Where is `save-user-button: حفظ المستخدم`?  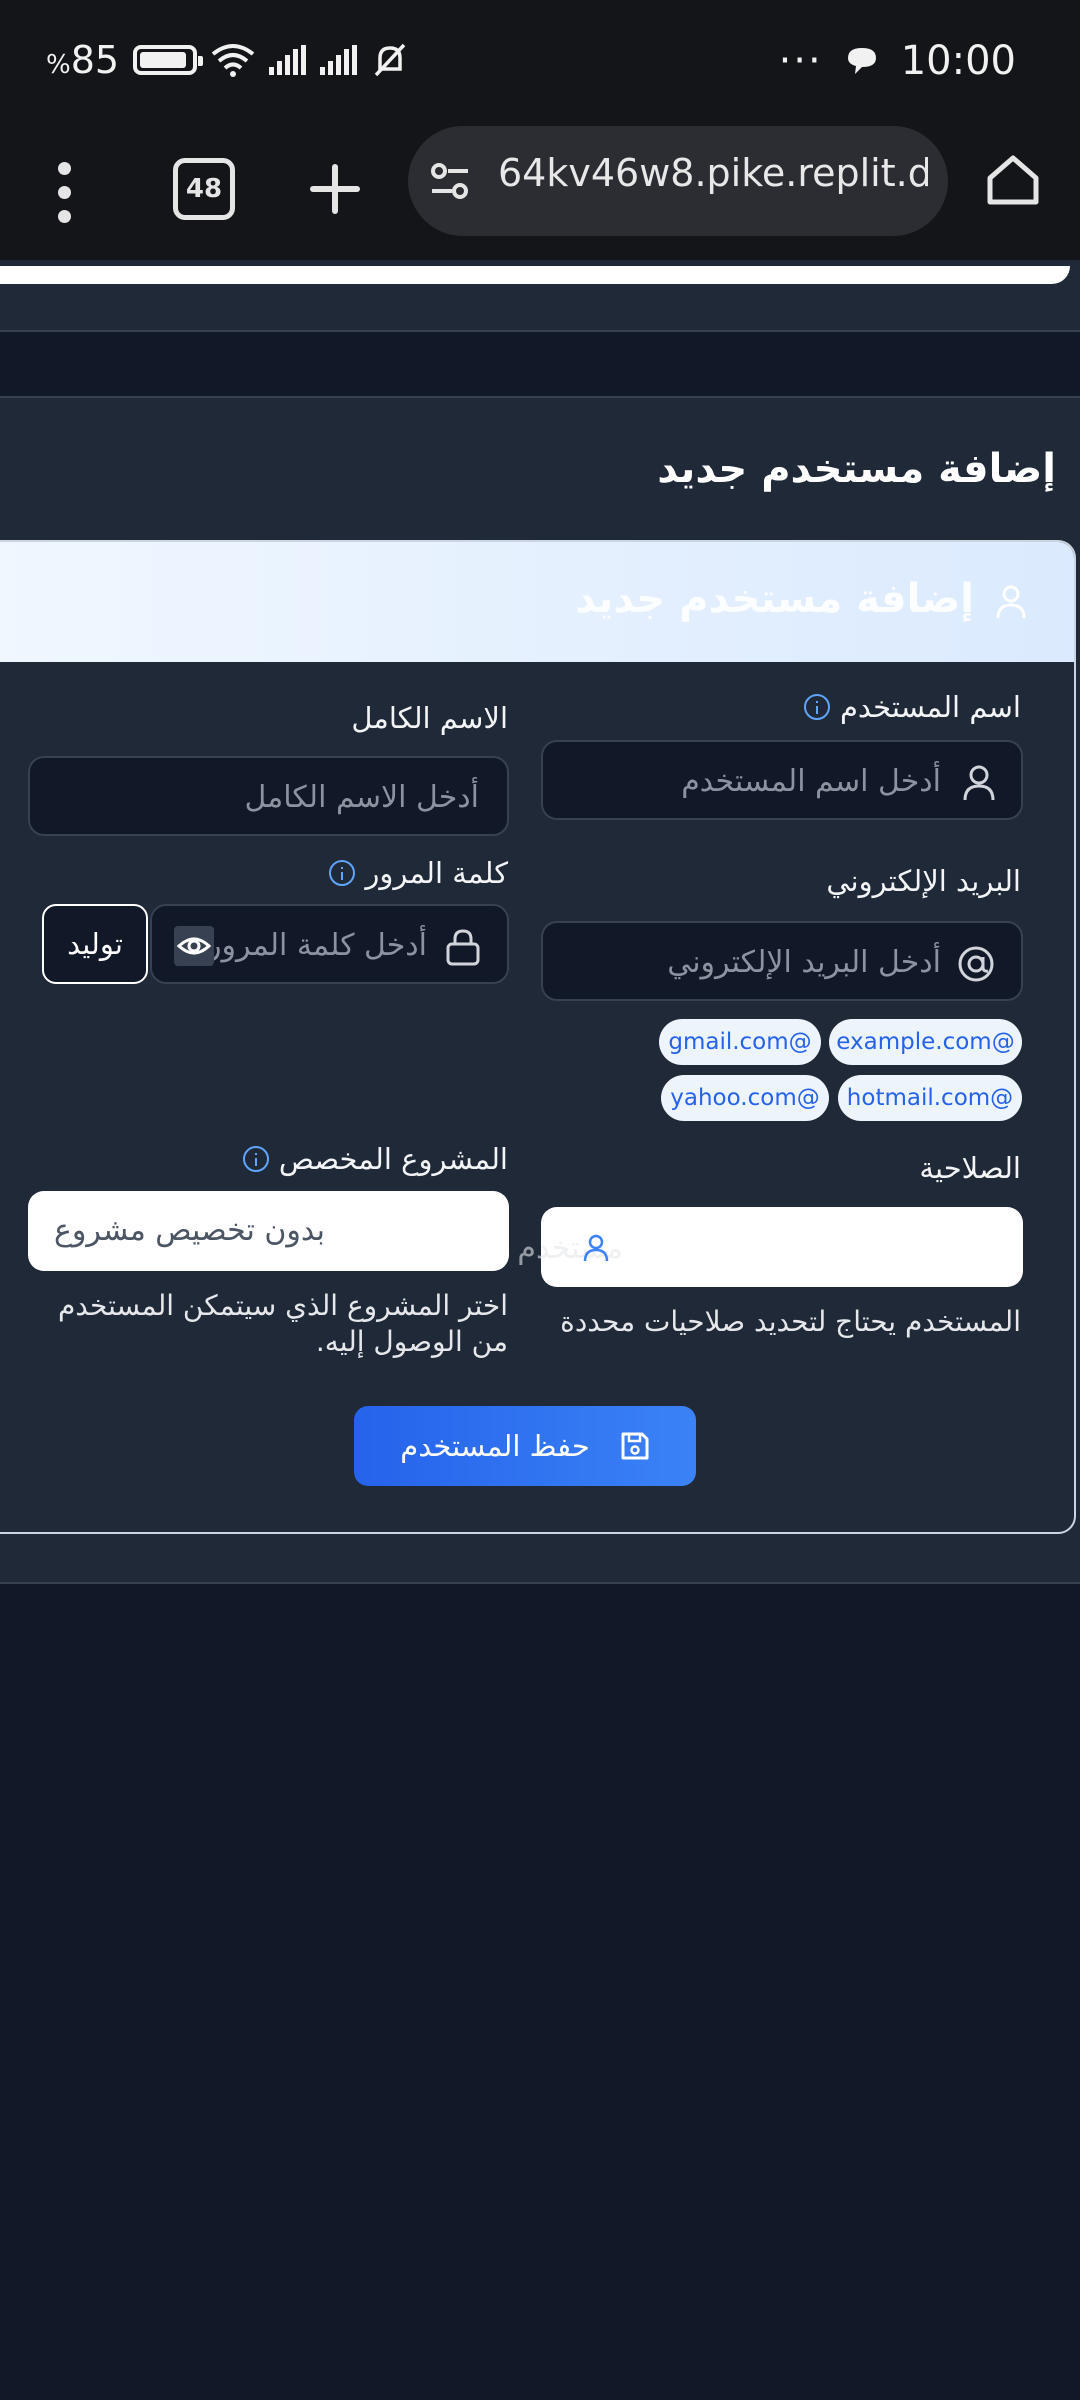
save-user-button: حفظ المستخدم is located at coordinates (525, 1446).